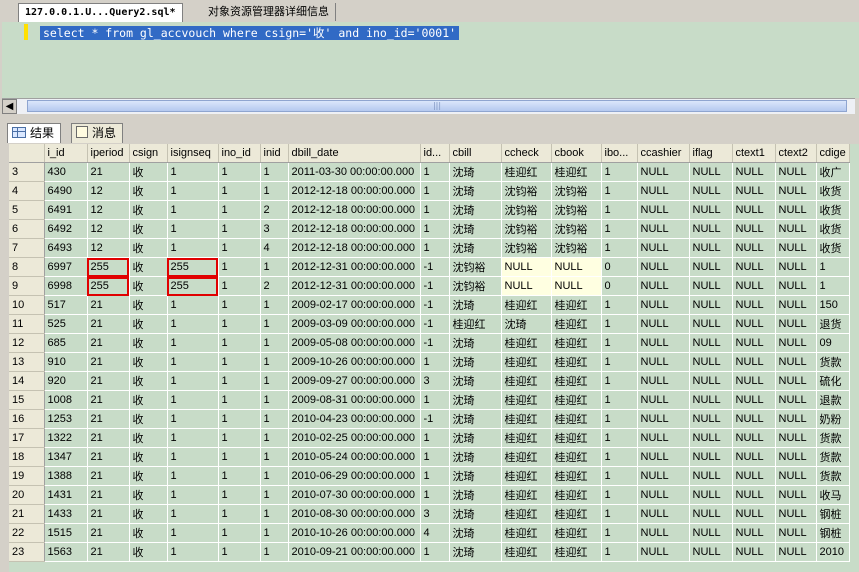 The image size is (859, 572). What do you see at coordinates (66, 457) in the screenshot?
I see `table-cell: 1347` at bounding box center [66, 457].